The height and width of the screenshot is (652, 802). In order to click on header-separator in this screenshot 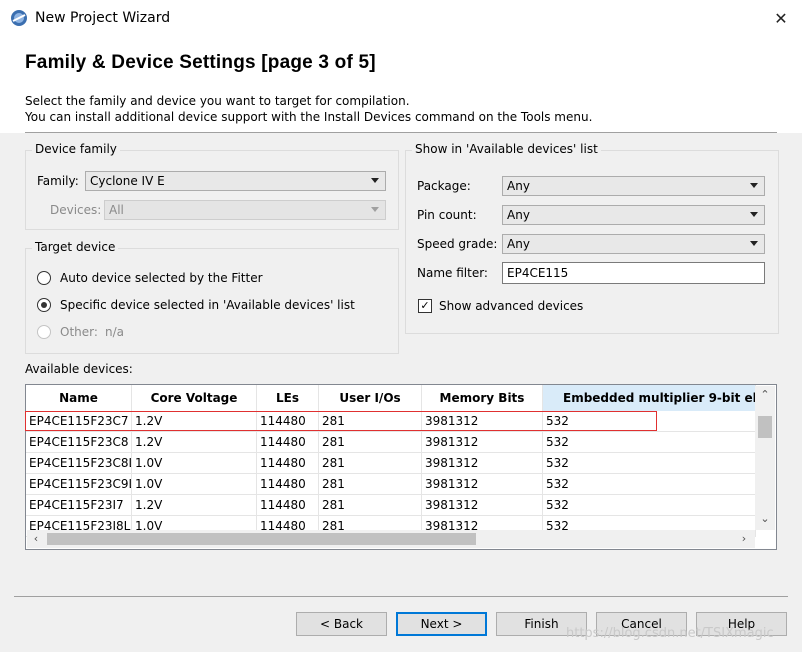, I will do `click(401, 132)`.